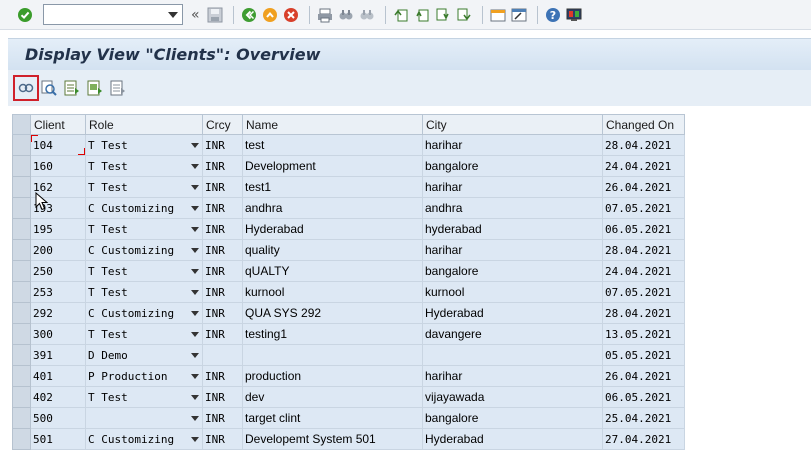 This screenshot has width=811, height=452. I want to click on cell-name, so click(332, 355).